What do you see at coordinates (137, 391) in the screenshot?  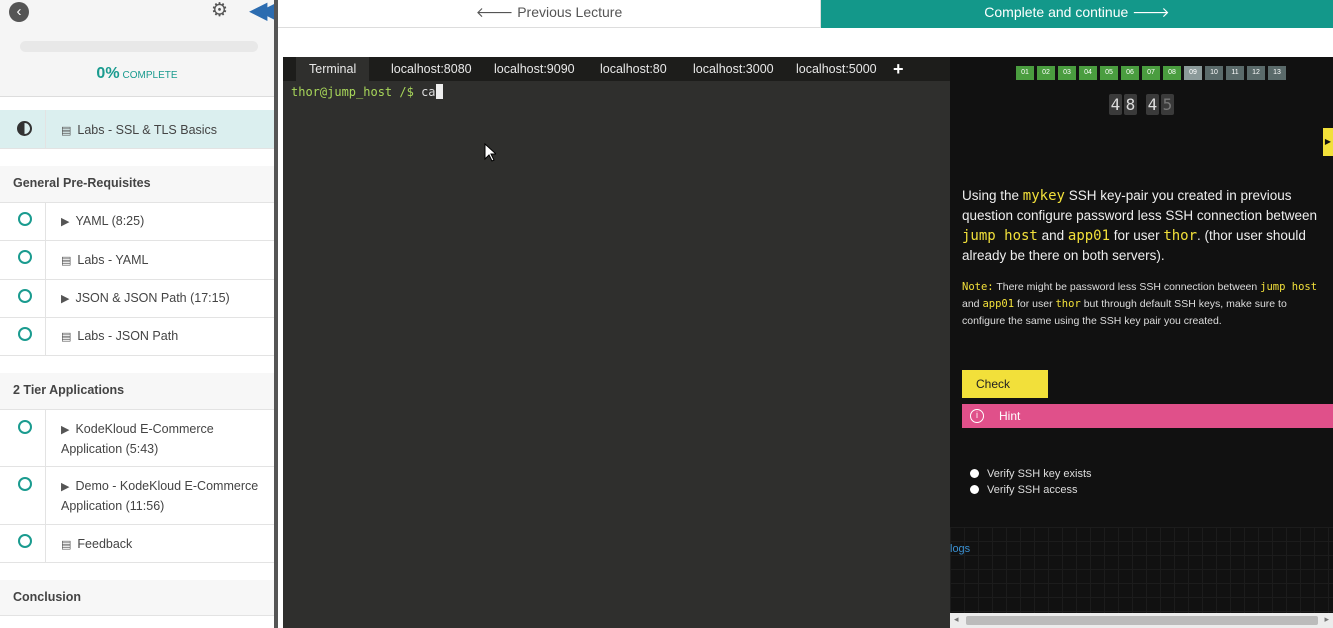 I see `section-header: 2 Tier Applications` at bounding box center [137, 391].